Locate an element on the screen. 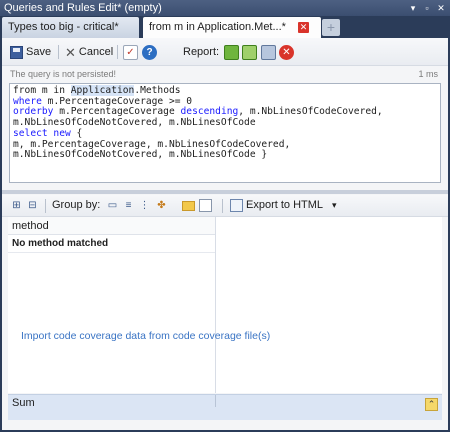 The image size is (450, 432). export-dropdown-arrow: ▾ is located at coordinates (334, 205).